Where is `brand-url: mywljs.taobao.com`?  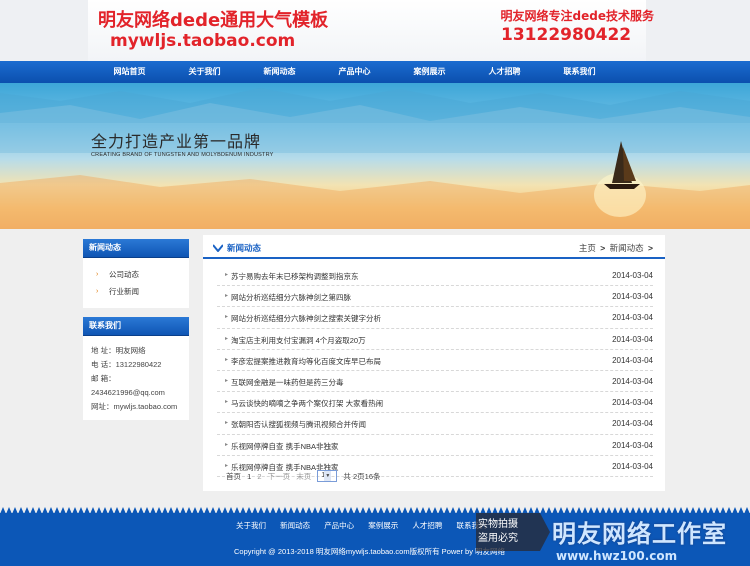
brand-url: mywljs.taobao.com is located at coordinates (203, 41).